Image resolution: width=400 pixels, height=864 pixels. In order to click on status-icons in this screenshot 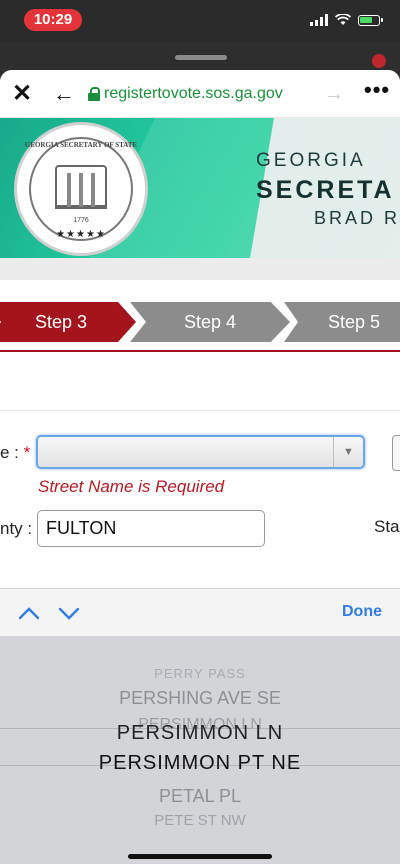, I will do `click(346, 20)`.